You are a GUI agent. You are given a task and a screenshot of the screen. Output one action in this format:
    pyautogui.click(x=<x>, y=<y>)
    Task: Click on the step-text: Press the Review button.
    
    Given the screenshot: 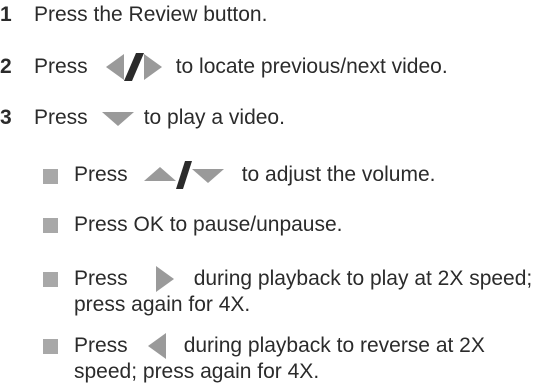 What is the action you would take?
    pyautogui.click(x=151, y=14)
    